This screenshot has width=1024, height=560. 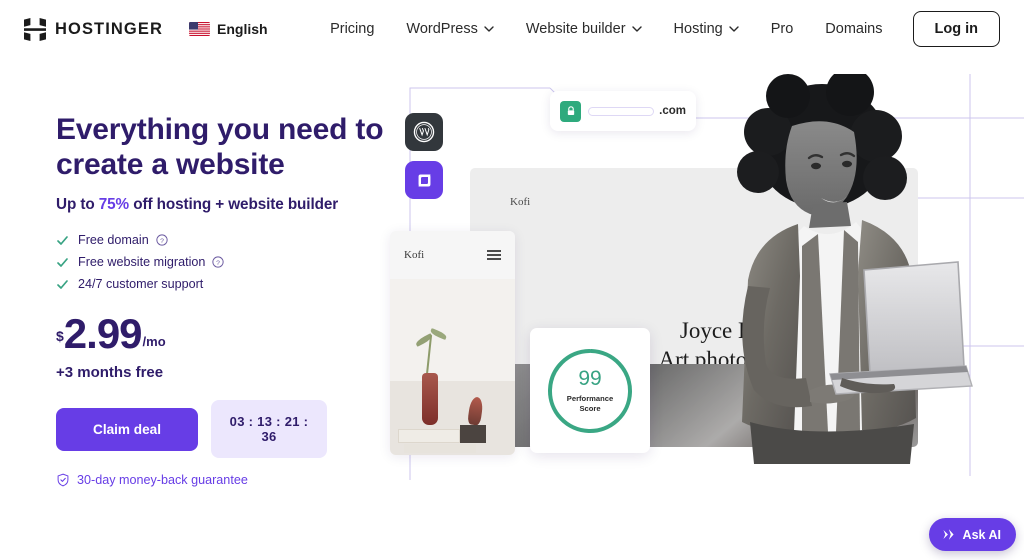 I want to click on nav-item-pricing: Pricing, so click(x=352, y=29).